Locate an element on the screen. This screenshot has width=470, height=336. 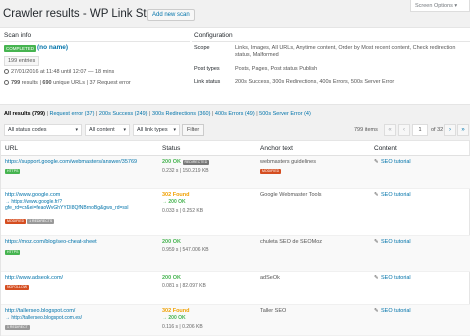
anchor-tags: MODIFIED is located at coordinates (271, 171).